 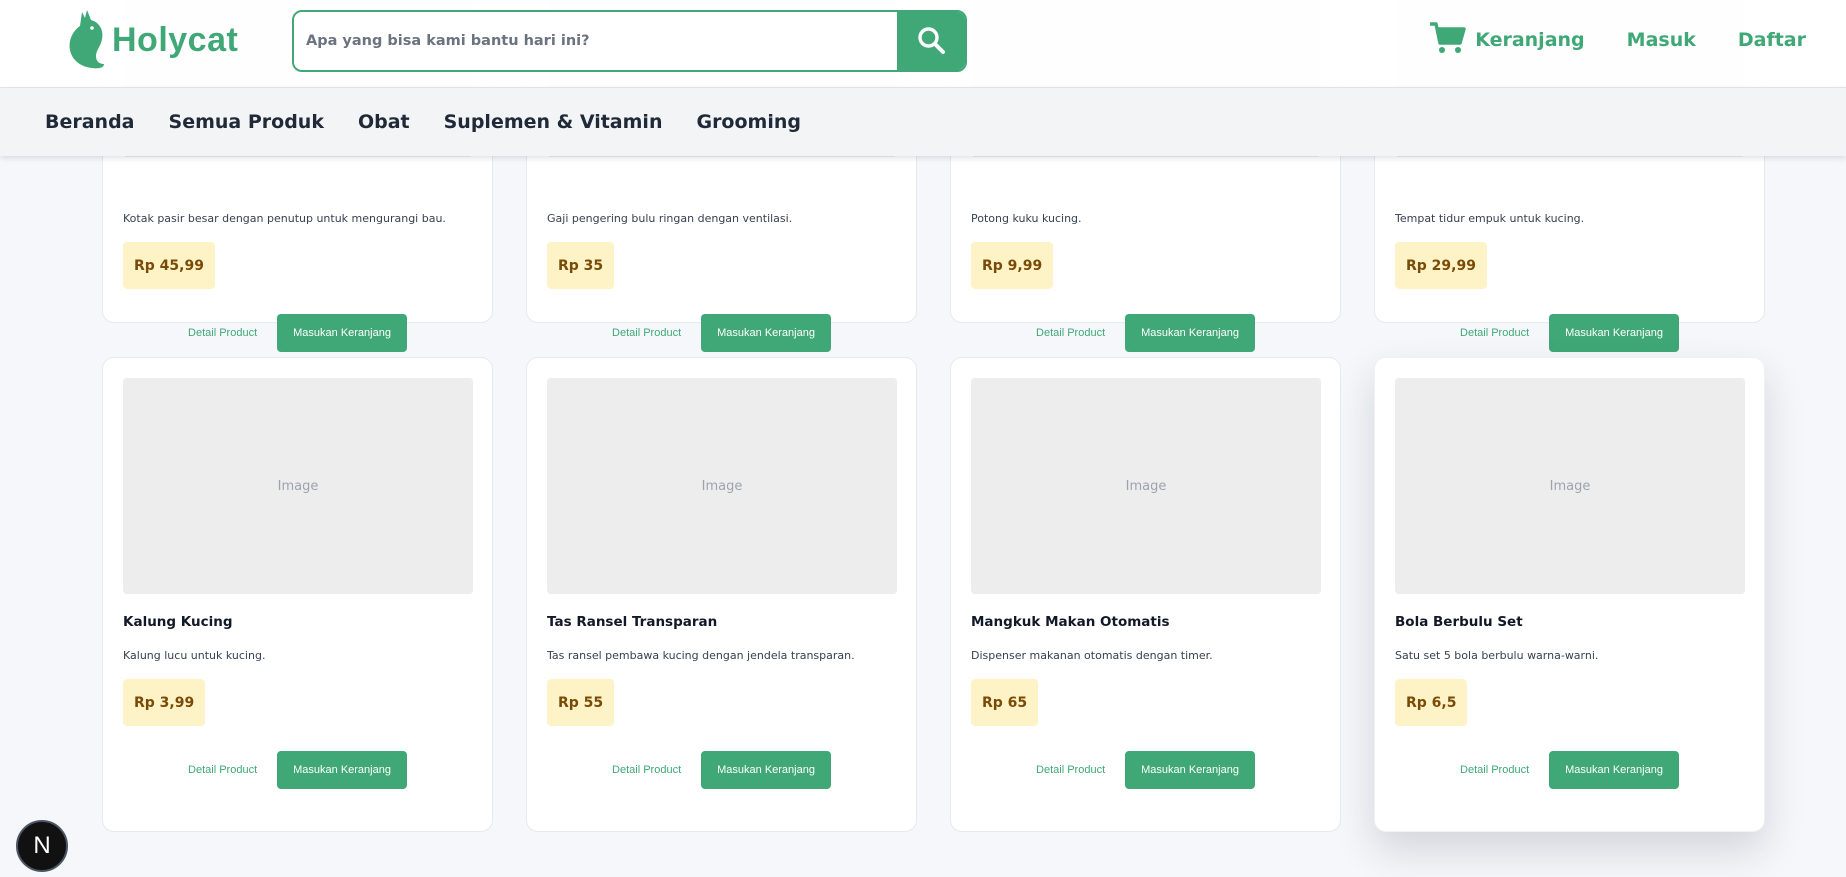 What do you see at coordinates (87, 40) in the screenshot?
I see `cat-logo-icon` at bounding box center [87, 40].